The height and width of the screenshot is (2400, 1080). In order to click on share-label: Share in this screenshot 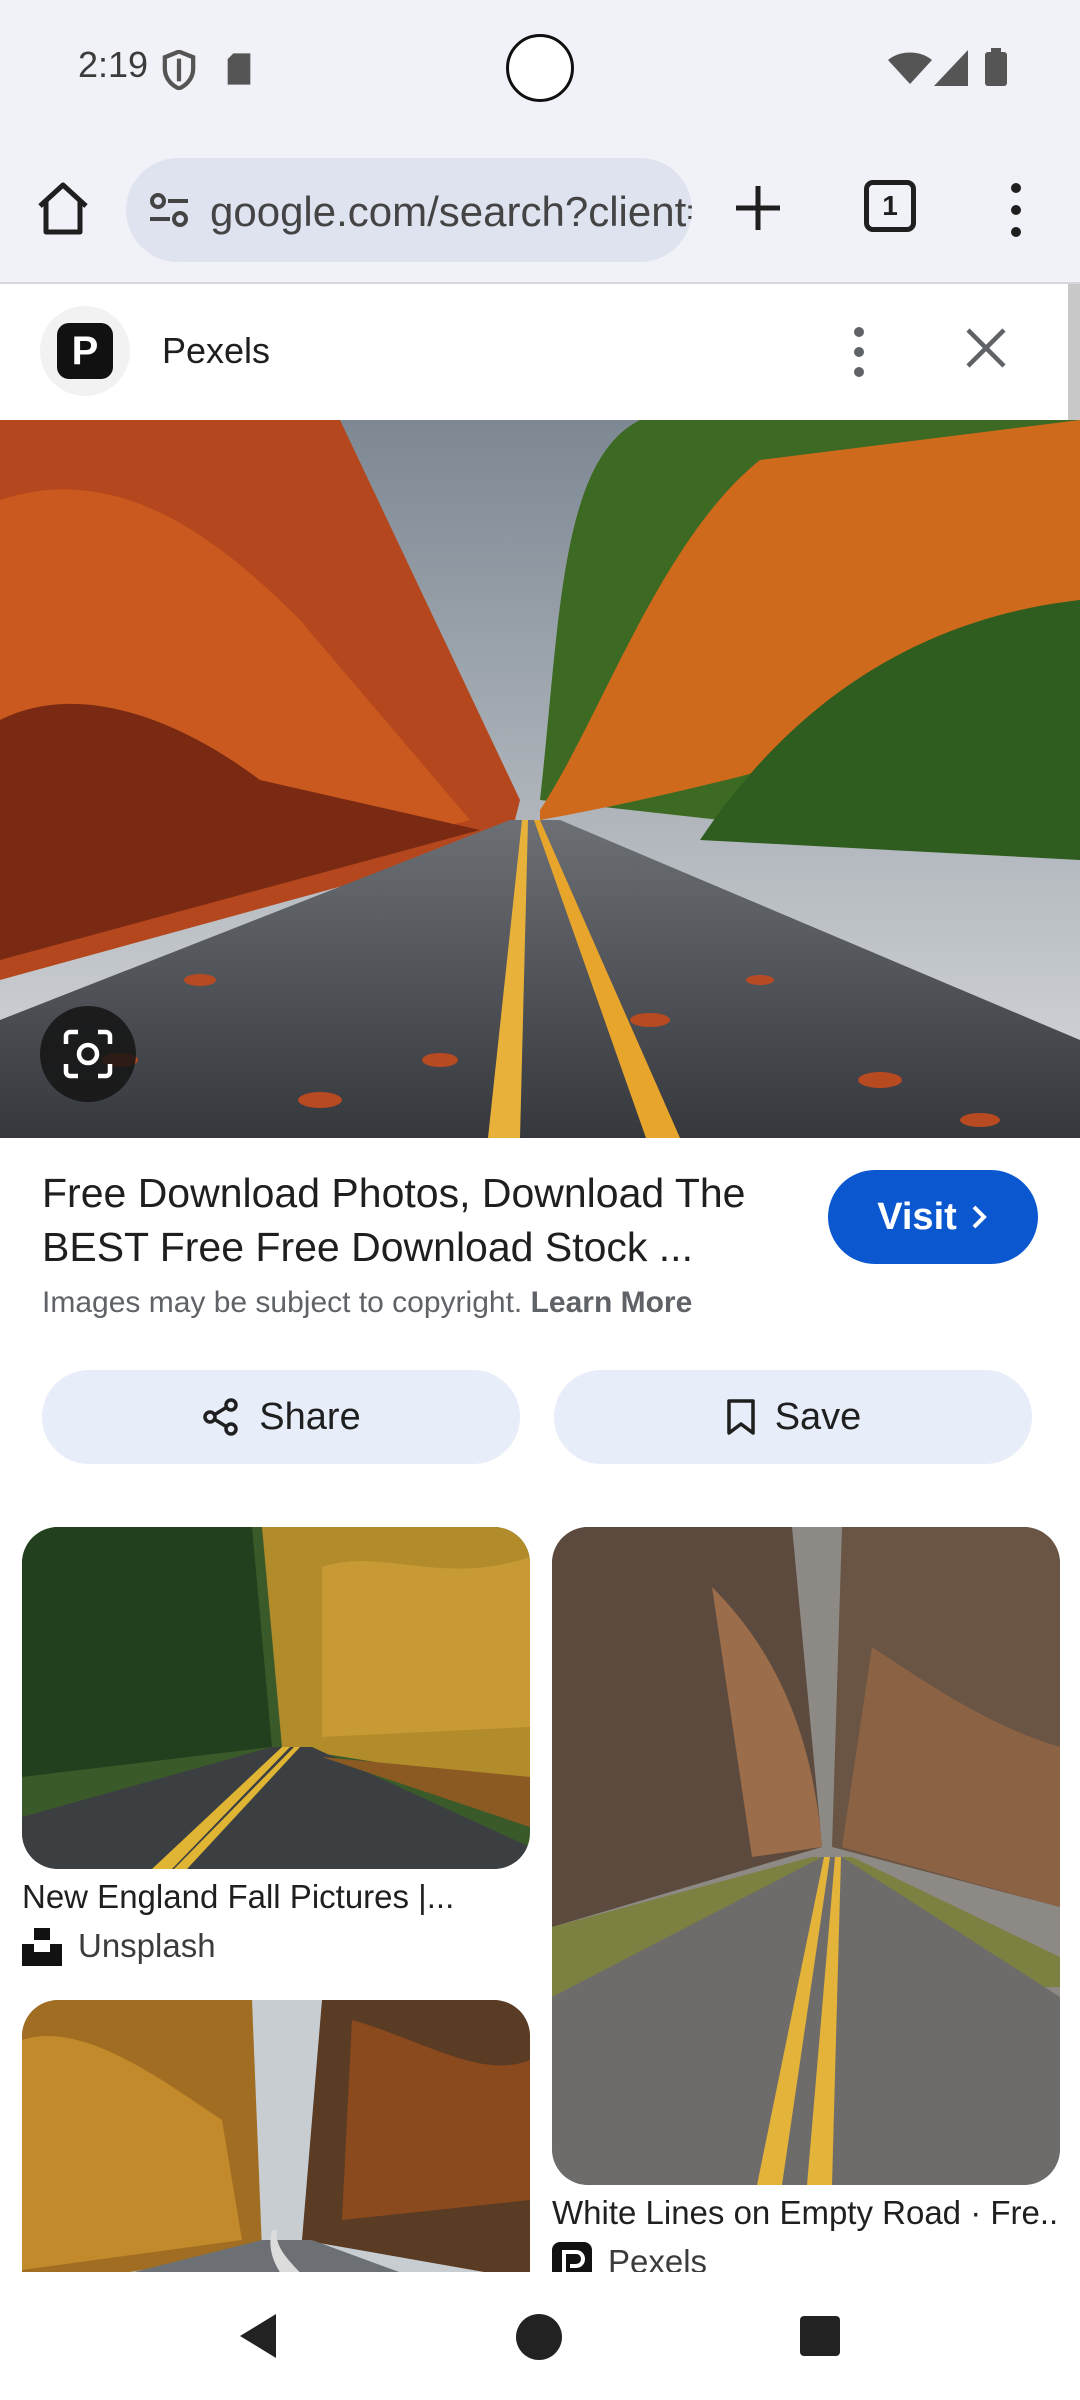, I will do `click(310, 1416)`.